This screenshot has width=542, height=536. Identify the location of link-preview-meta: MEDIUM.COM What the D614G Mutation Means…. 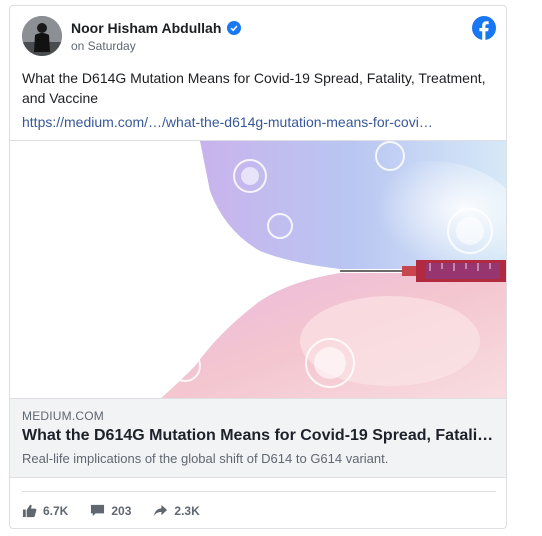
(258, 438).